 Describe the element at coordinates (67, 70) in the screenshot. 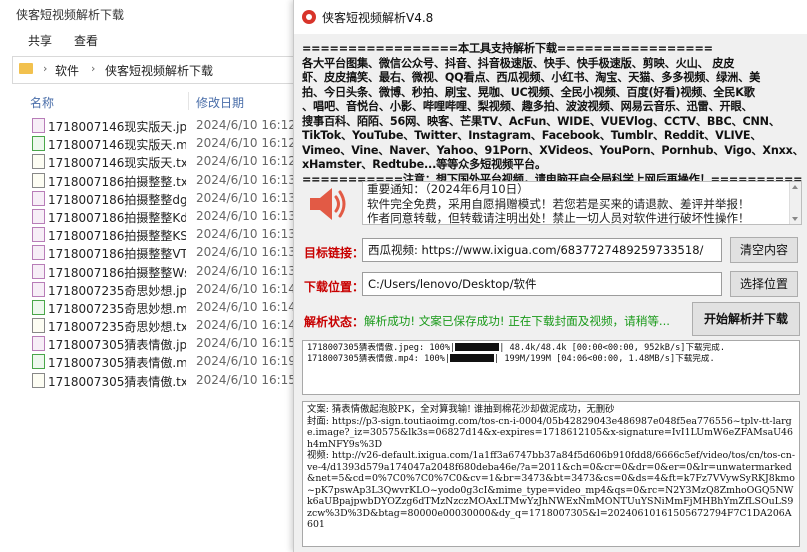

I see `breadcrumb-software: 软件` at that location.